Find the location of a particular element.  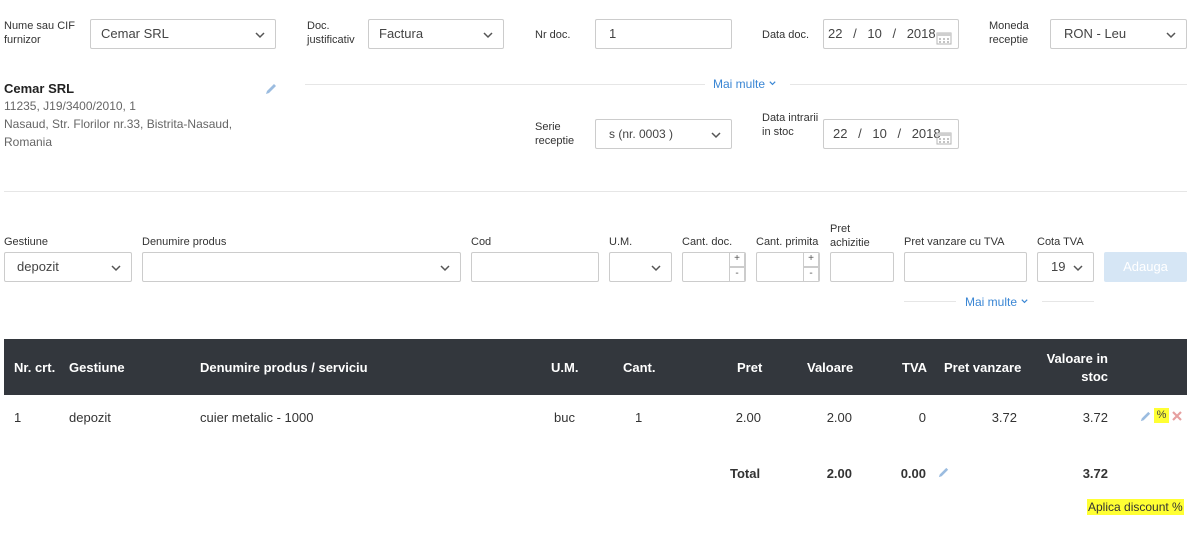

col-header-vat: TVA is located at coordinates (915, 367).